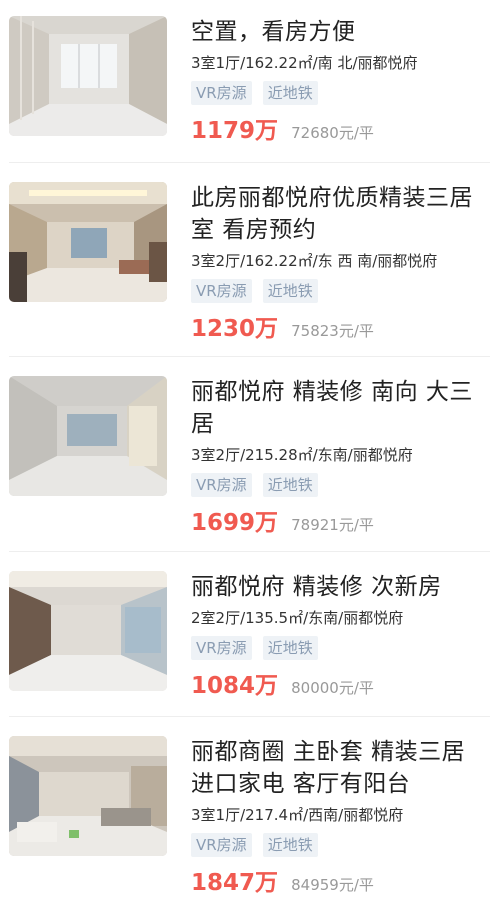 The height and width of the screenshot is (898, 490). Describe the element at coordinates (332, 133) in the screenshot. I see `unit-price: 72680元/平` at that location.